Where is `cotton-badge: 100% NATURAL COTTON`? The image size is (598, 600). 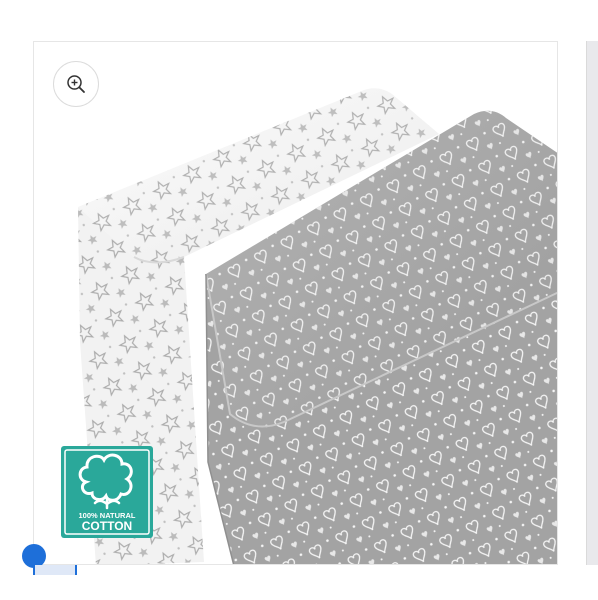
cotton-badge: 100% NATURAL COTTON is located at coordinates (107, 492).